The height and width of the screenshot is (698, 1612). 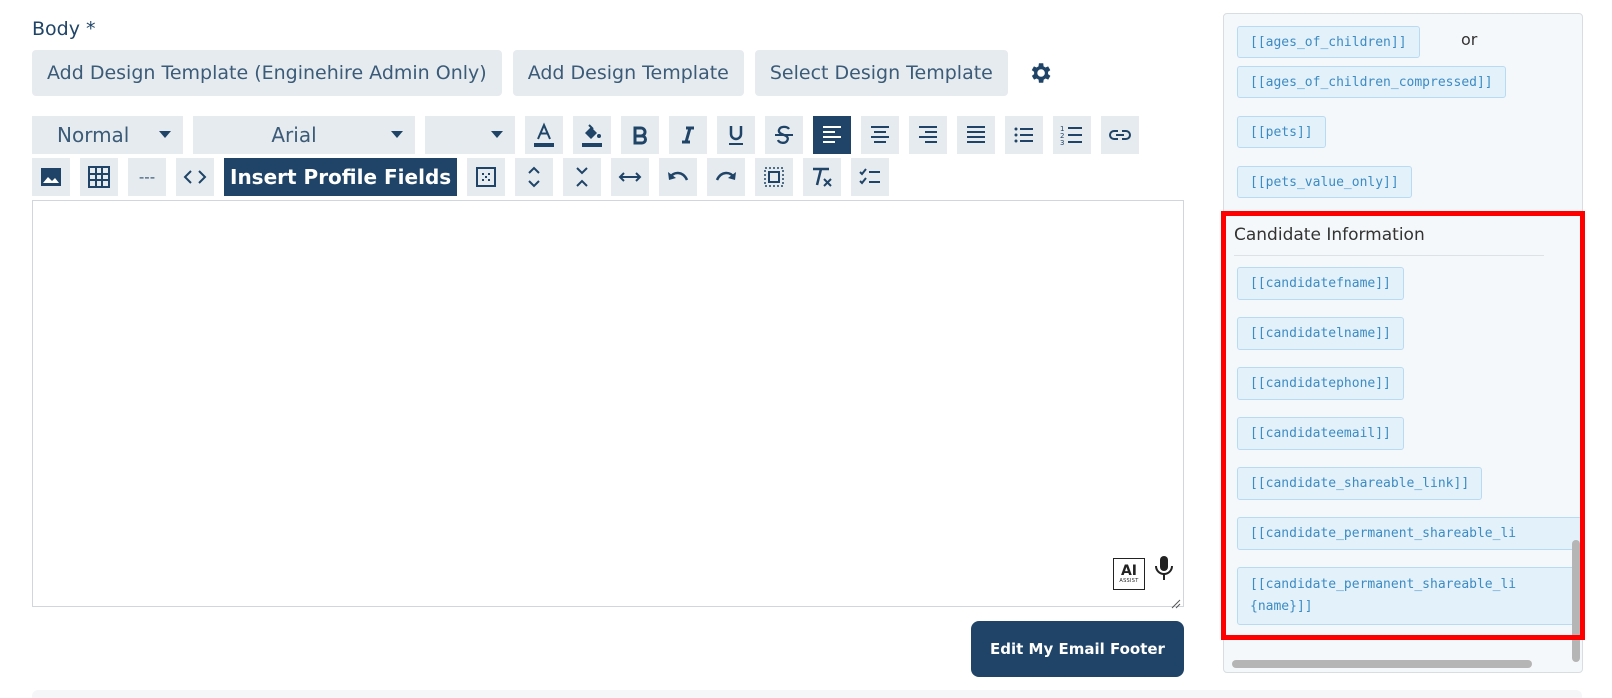 I want to click on format-select-value: Normal, so click(x=93, y=135).